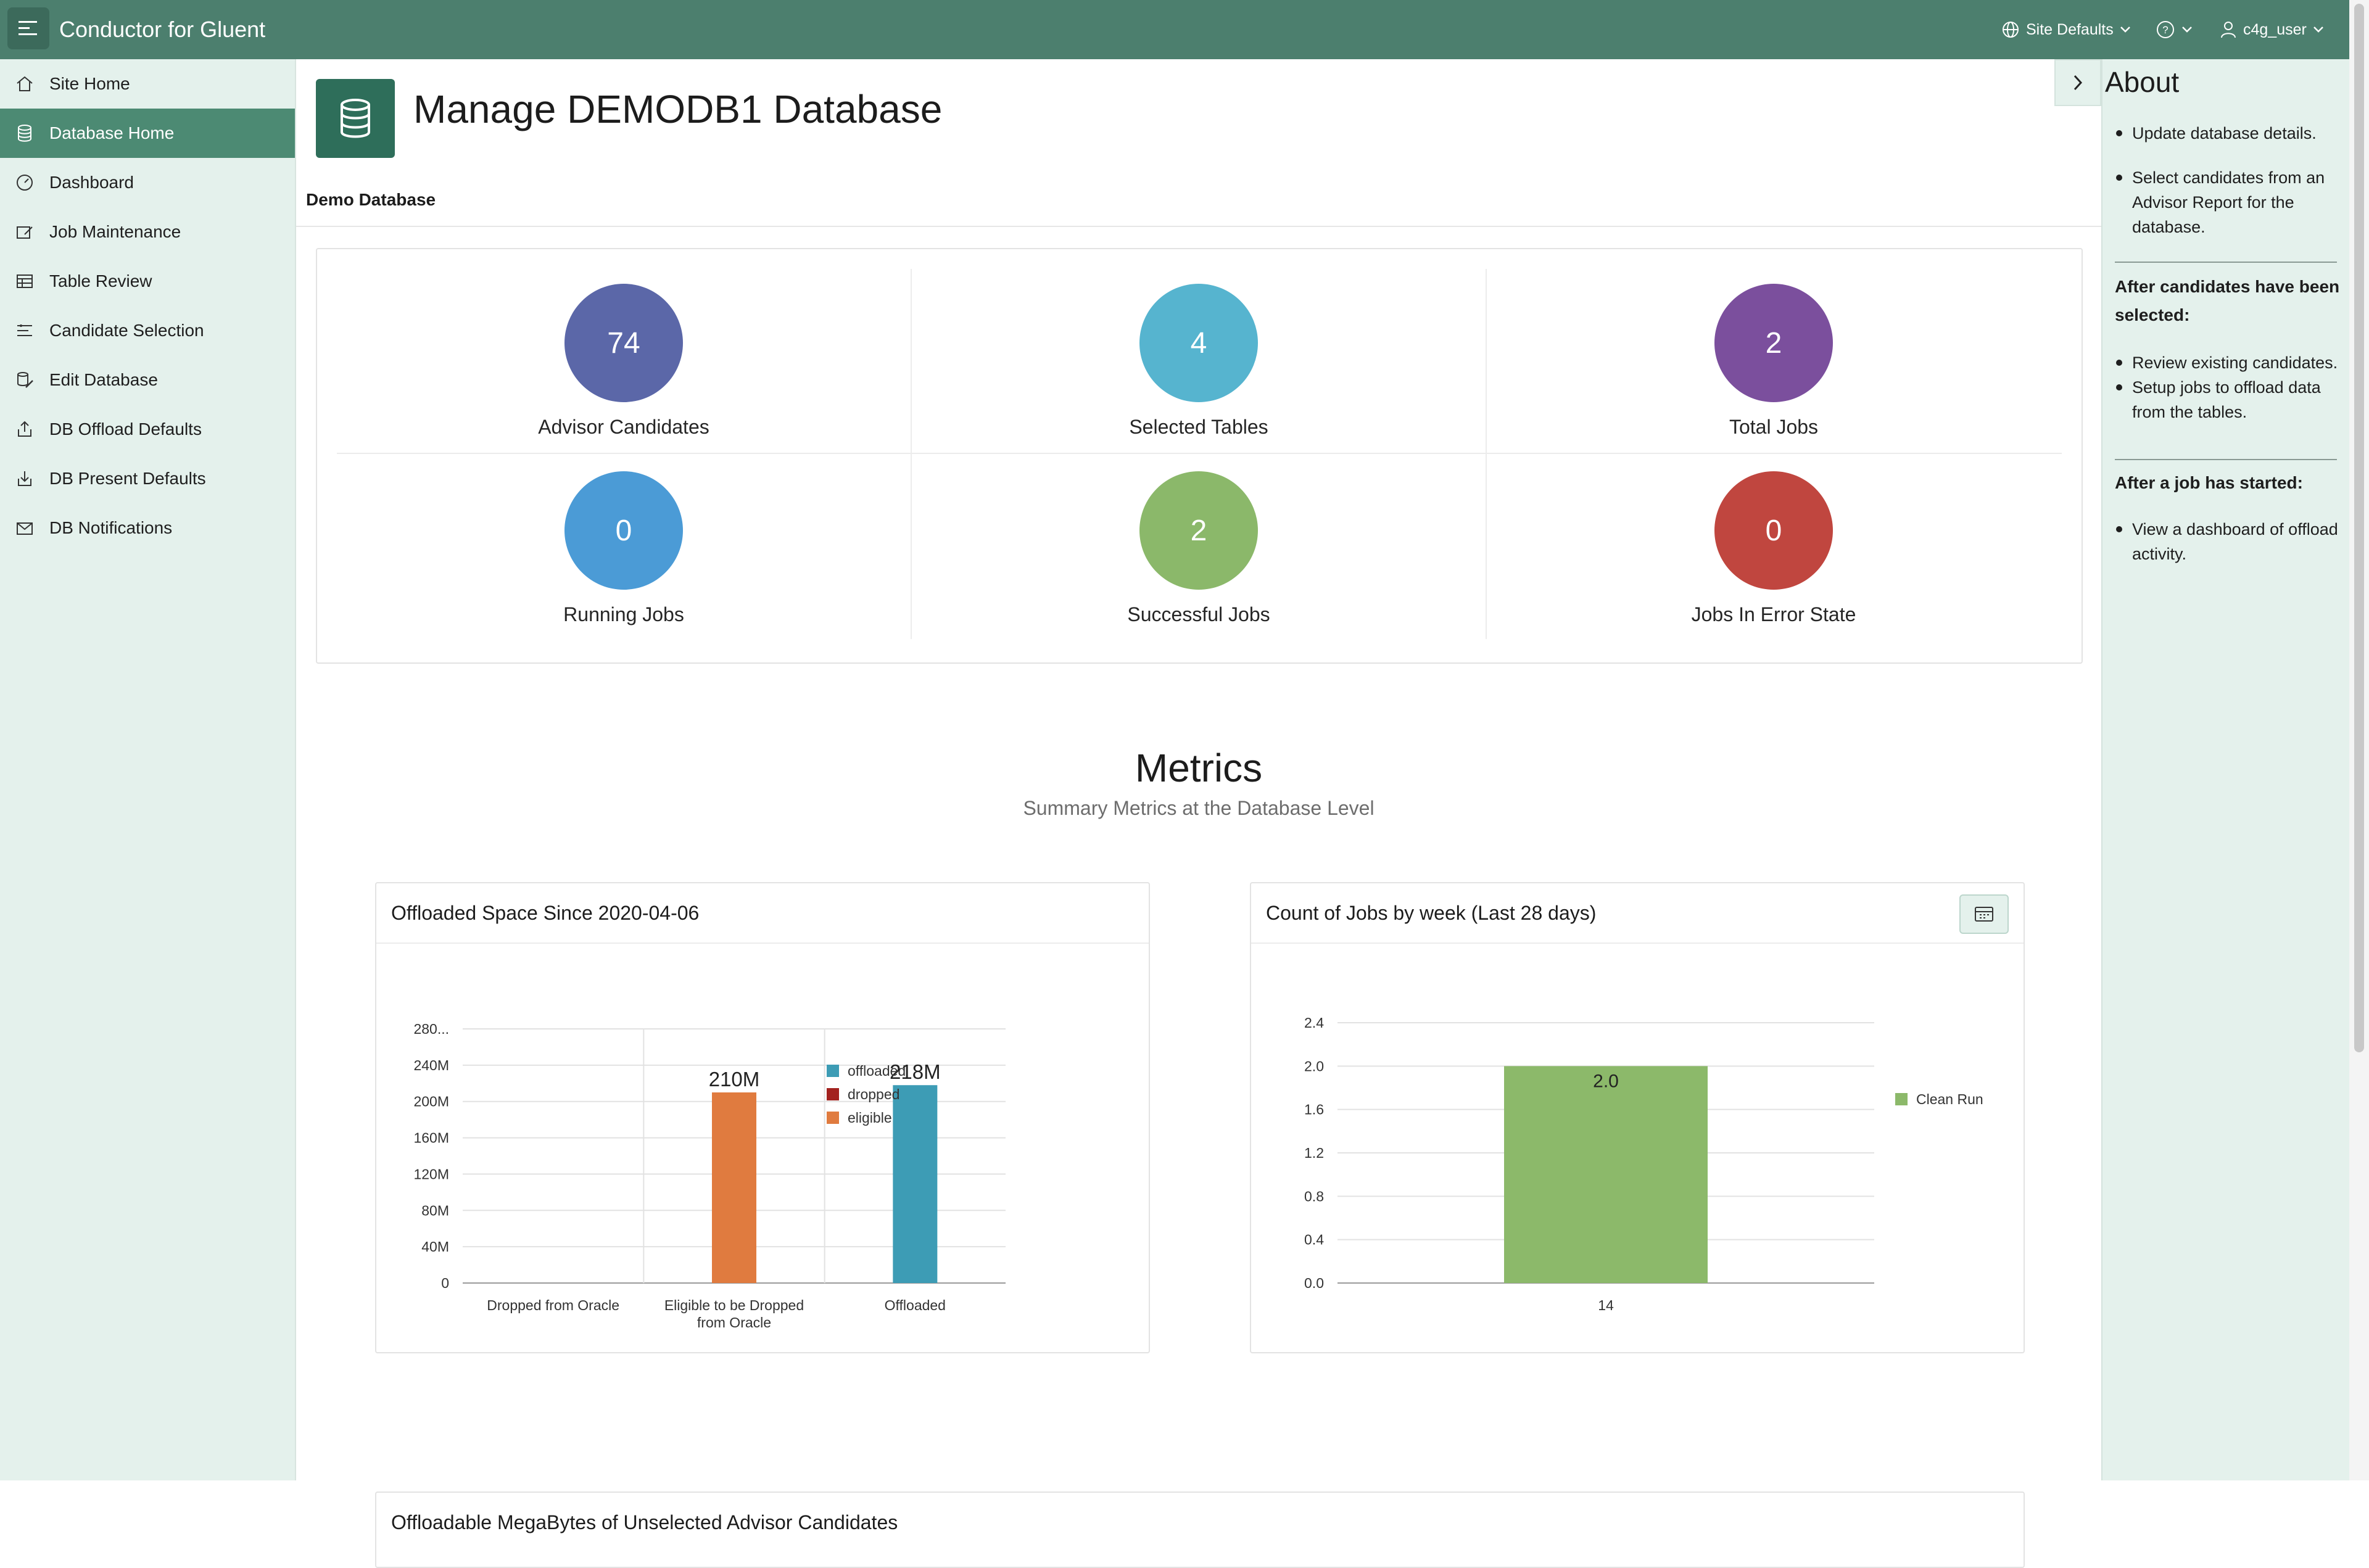 The width and height of the screenshot is (2369, 1568). I want to click on hamburger-icon, so click(28, 28).